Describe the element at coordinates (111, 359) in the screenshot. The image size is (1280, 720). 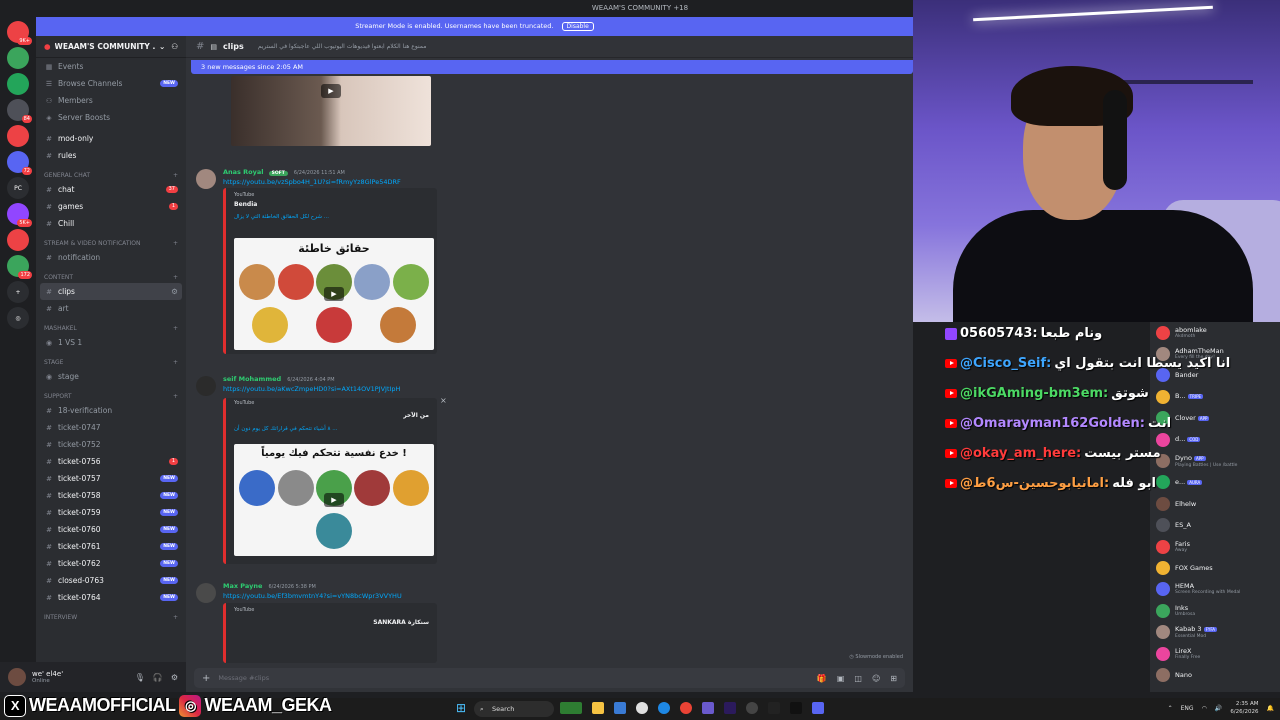
I see `channel-category: STAGE +` at that location.